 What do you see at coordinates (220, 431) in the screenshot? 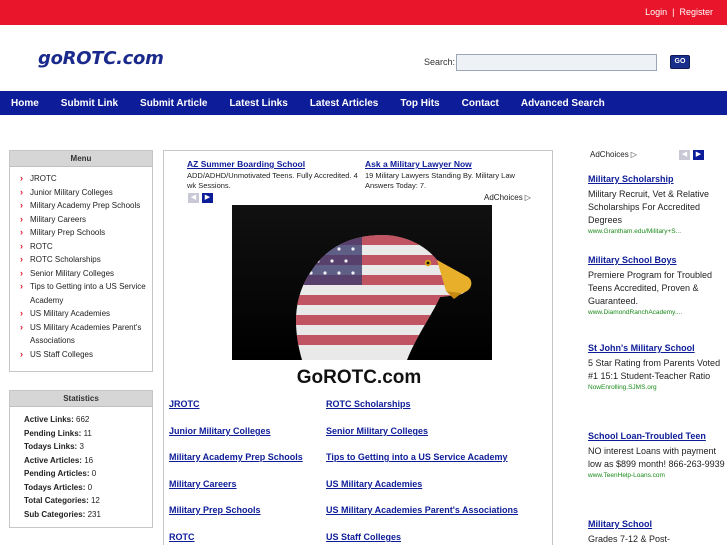
I see `category-link: Junior Military Colleges` at bounding box center [220, 431].